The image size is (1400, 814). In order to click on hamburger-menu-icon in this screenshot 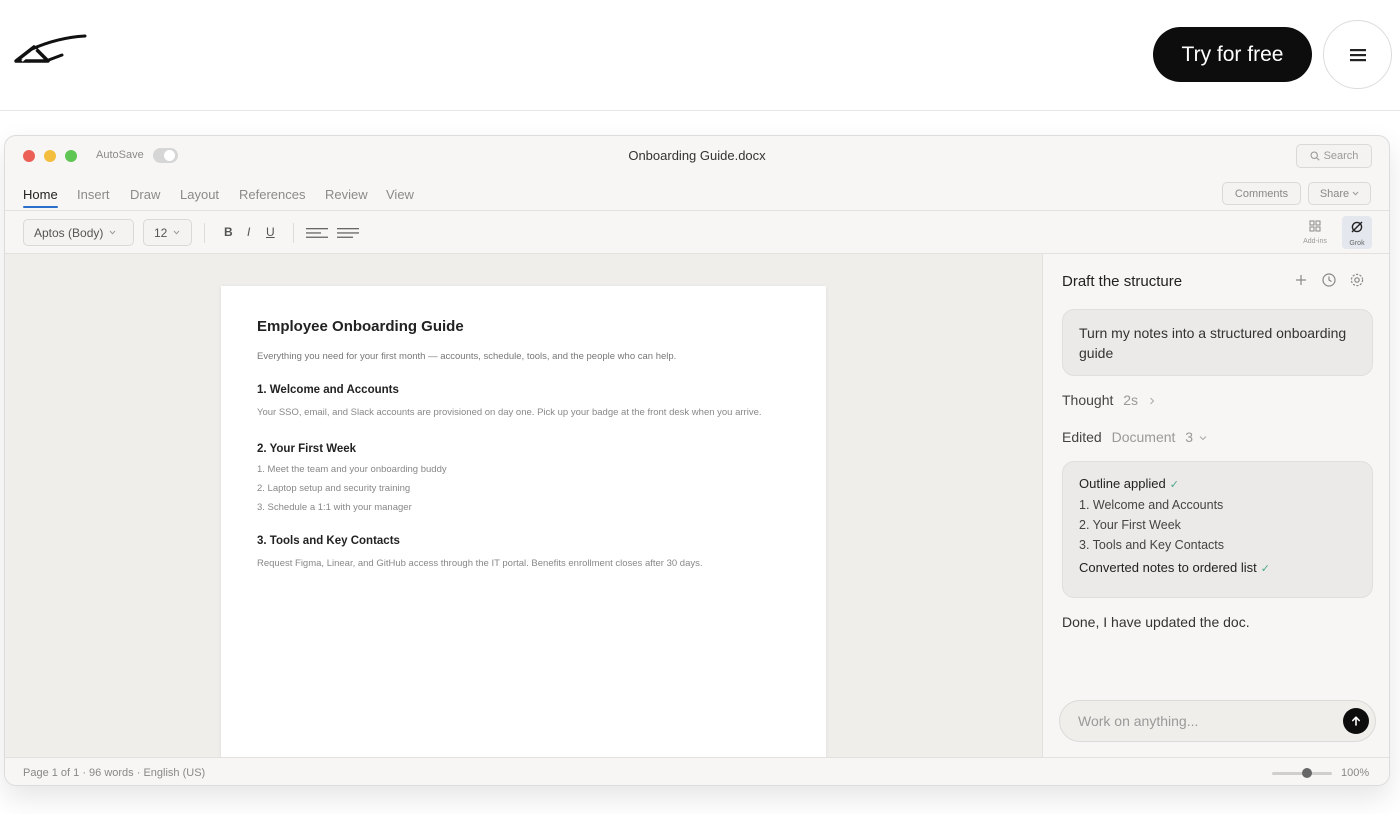, I will do `click(1357, 54)`.